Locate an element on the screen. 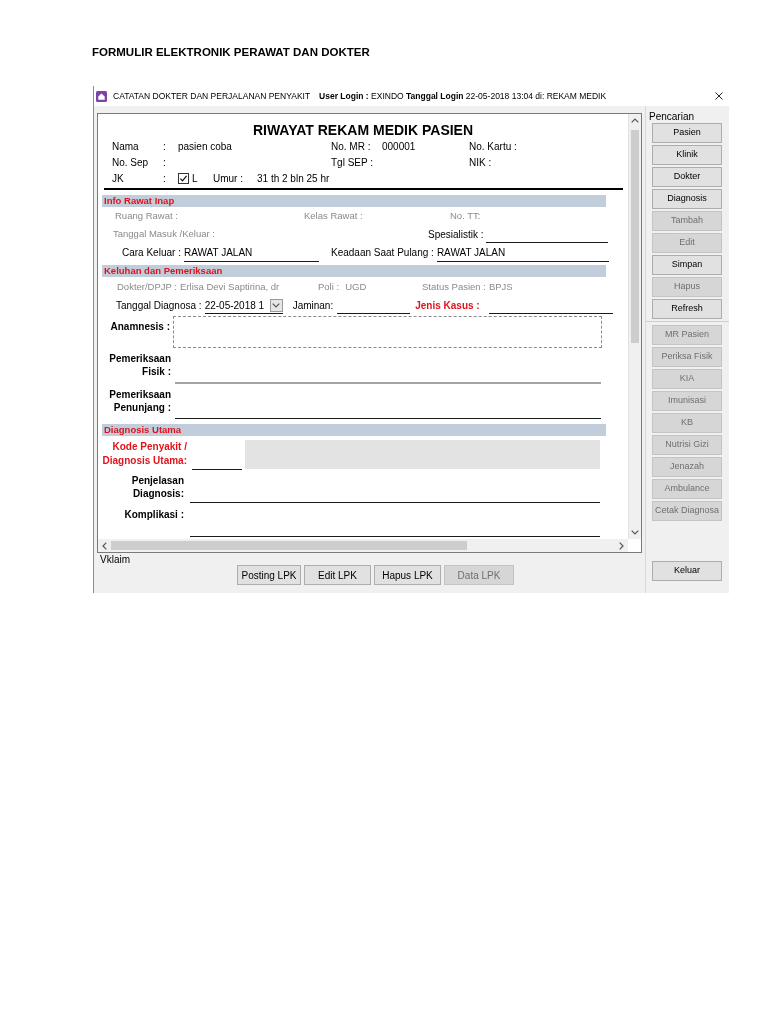 The image size is (768, 1024). form-title: RIWAYAT REKAM MEDIK PASIEN is located at coordinates (363, 130).